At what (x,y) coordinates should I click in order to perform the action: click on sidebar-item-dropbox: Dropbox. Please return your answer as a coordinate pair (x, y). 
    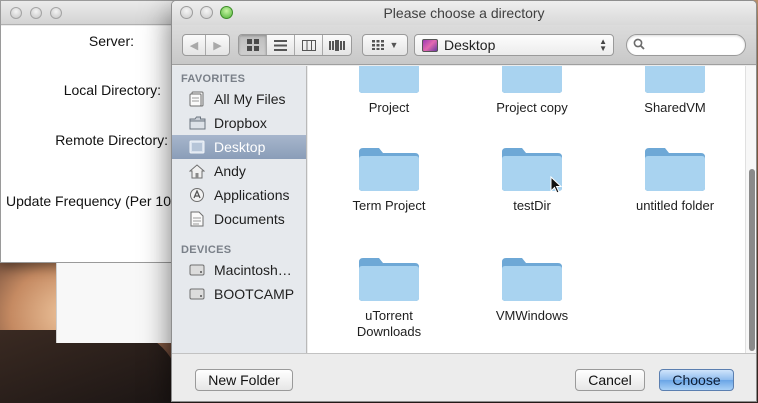
    Looking at the image, I should click on (239, 123).